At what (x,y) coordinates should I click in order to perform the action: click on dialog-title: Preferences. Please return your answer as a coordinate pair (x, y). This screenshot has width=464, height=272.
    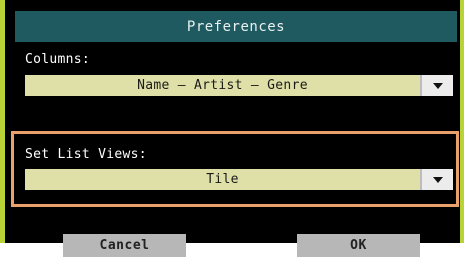
    Looking at the image, I should click on (236, 26).